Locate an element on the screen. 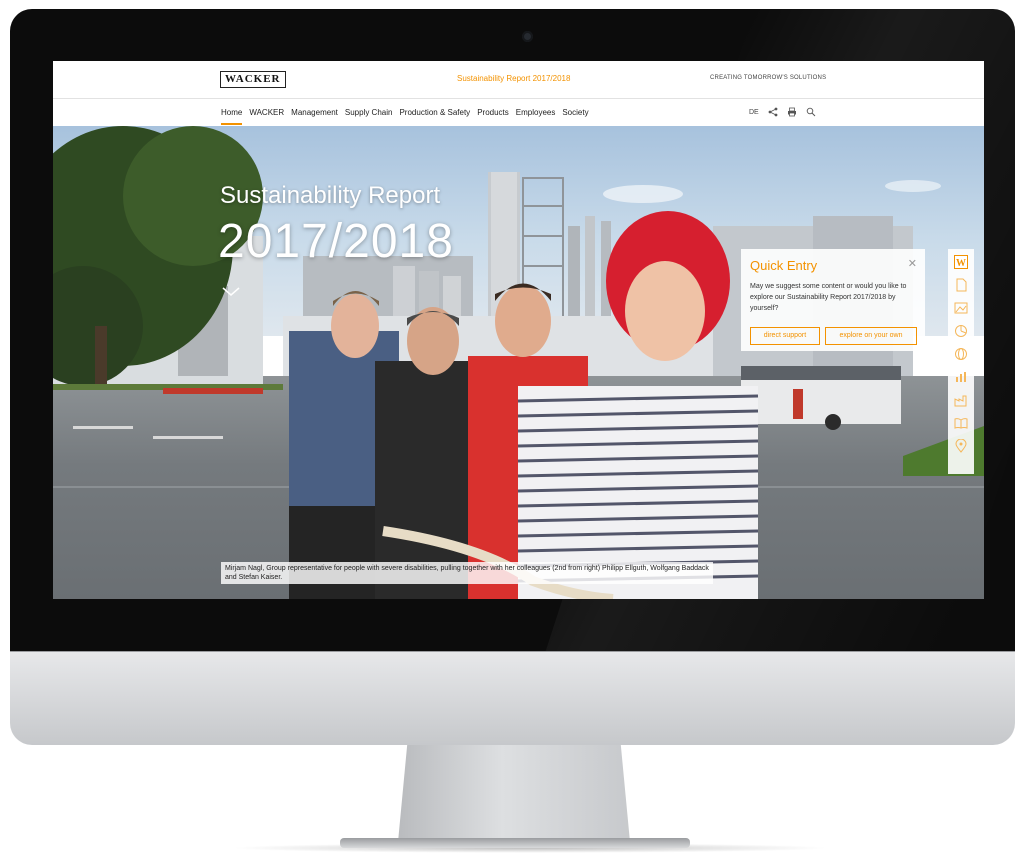 Image resolution: width=1025 pixels, height=855 pixels. book-icon is located at coordinates (961, 423).